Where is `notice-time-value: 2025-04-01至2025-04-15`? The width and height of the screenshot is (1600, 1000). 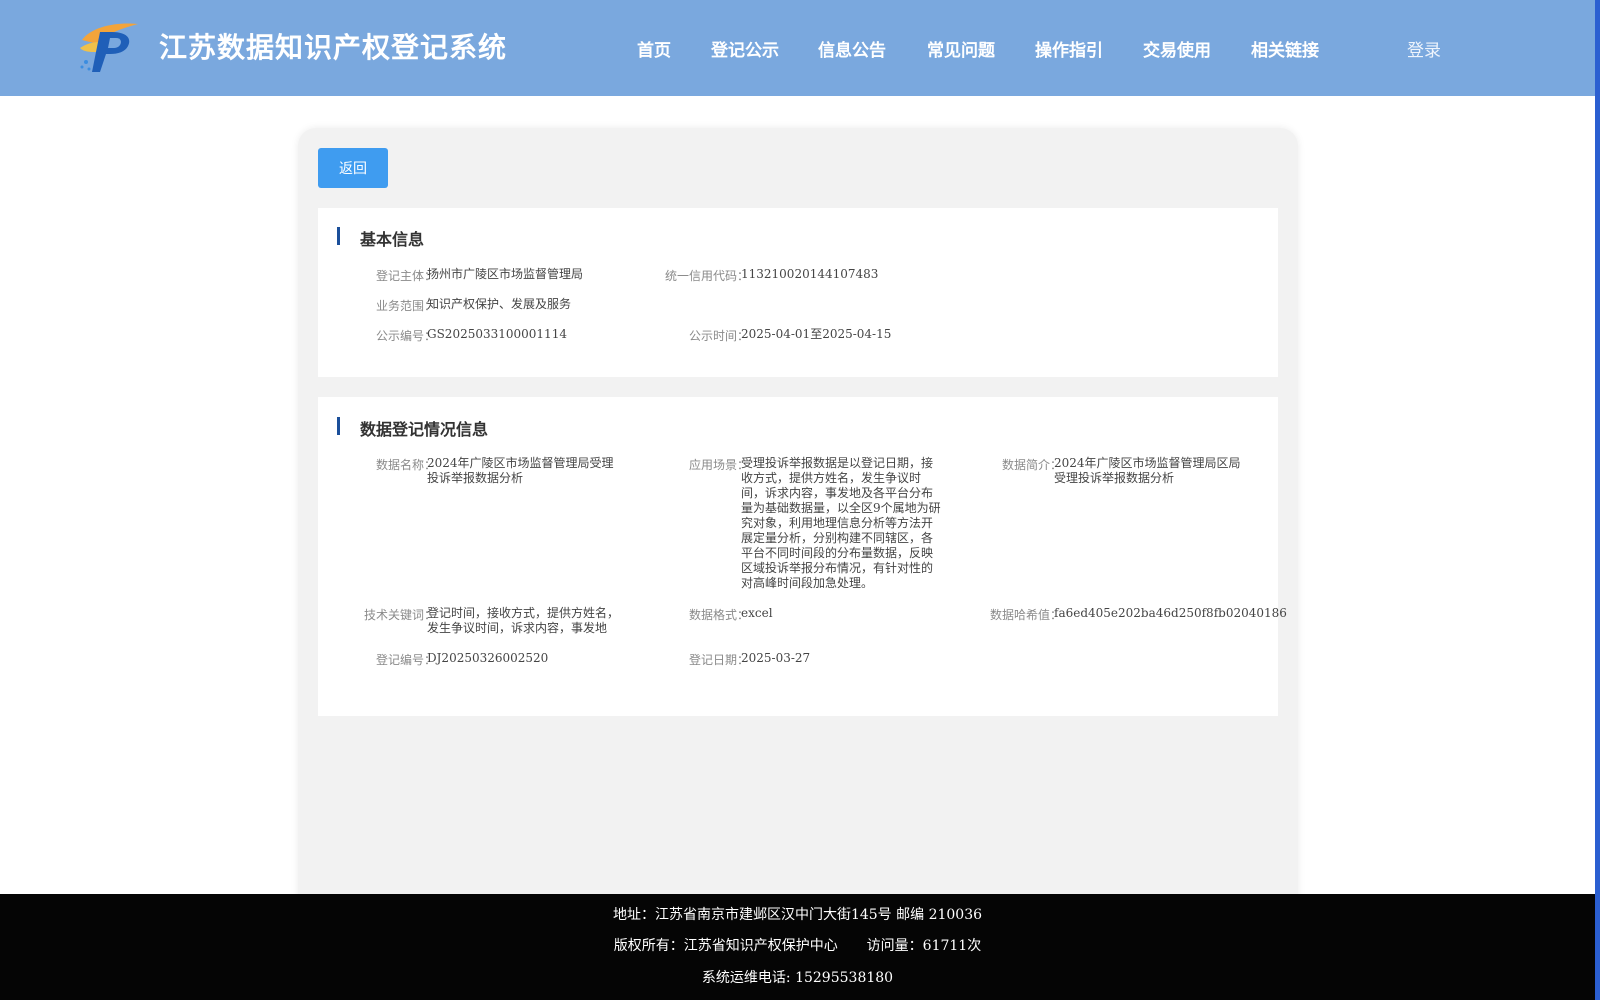
notice-time-value: 2025-04-01至2025-04-15 is located at coordinates (816, 334).